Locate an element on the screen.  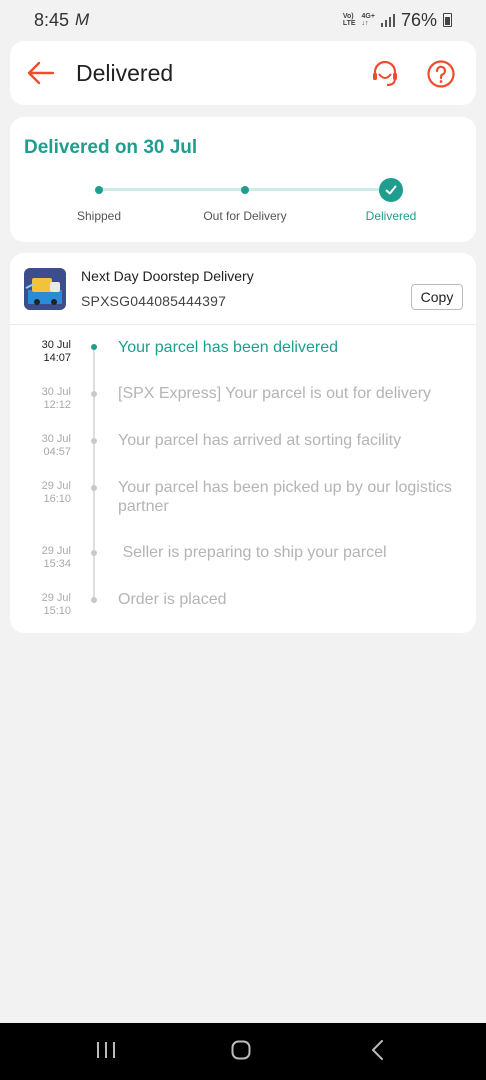
mcdonalds-logo-icon: M is located at coordinates (82, 19).